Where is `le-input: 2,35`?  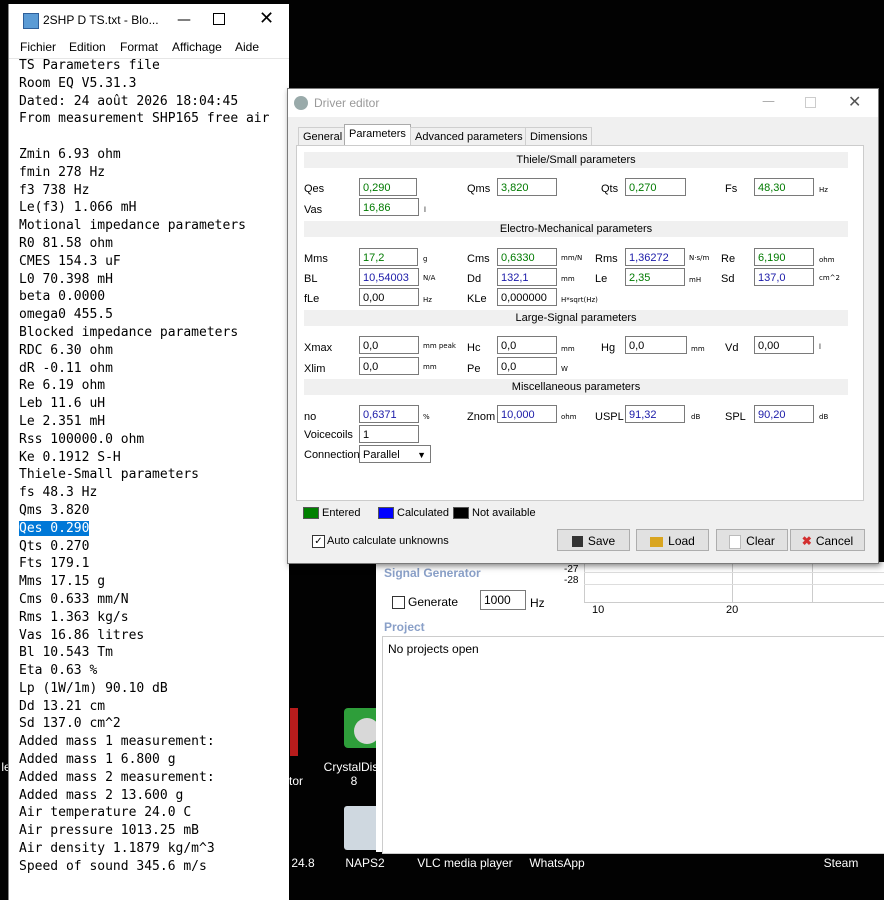
le-input: 2,35 is located at coordinates (655, 277).